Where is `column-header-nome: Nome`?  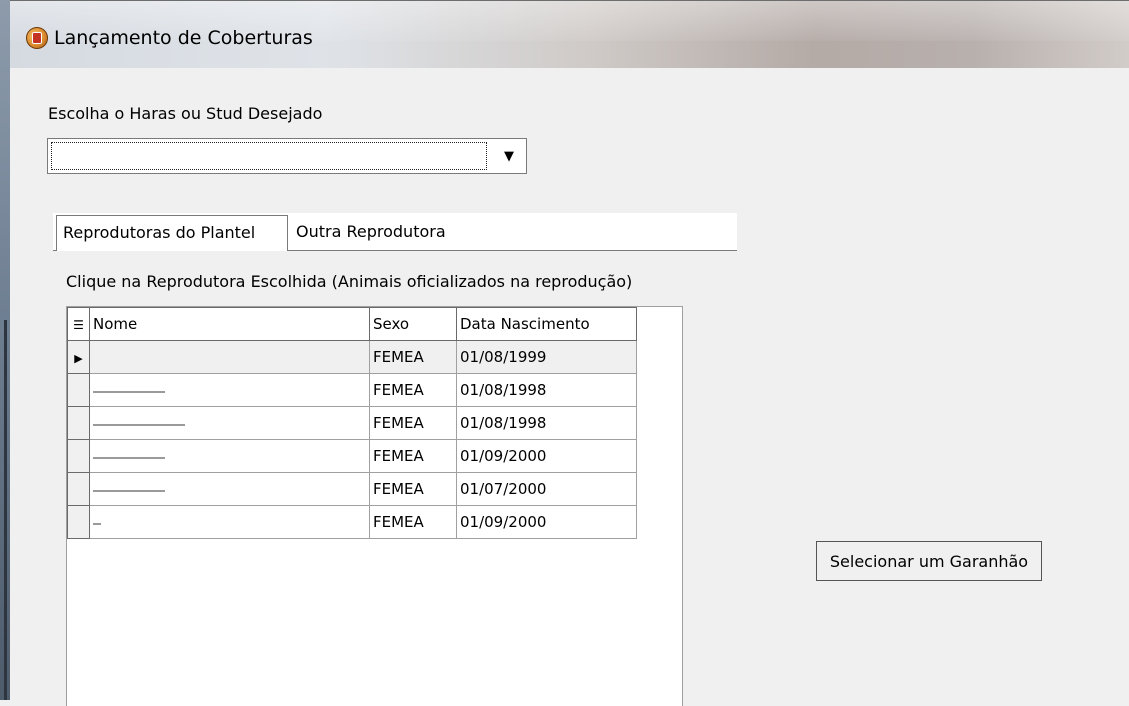
column-header-nome: Nome is located at coordinates (229, 324).